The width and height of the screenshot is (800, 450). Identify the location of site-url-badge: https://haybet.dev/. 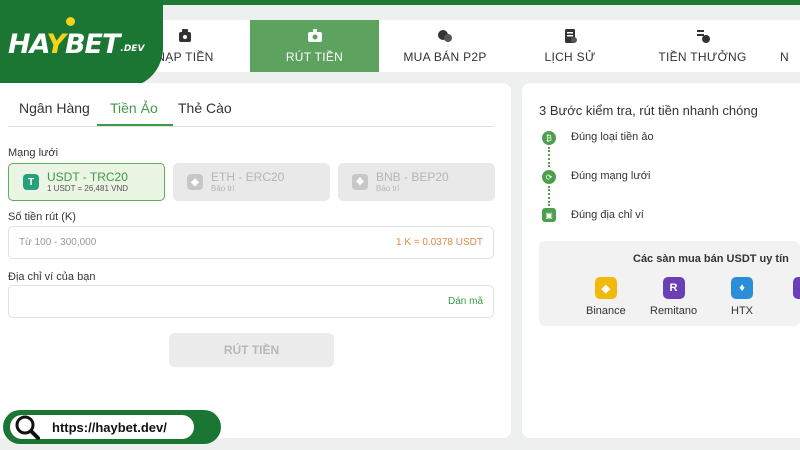
(112, 427).